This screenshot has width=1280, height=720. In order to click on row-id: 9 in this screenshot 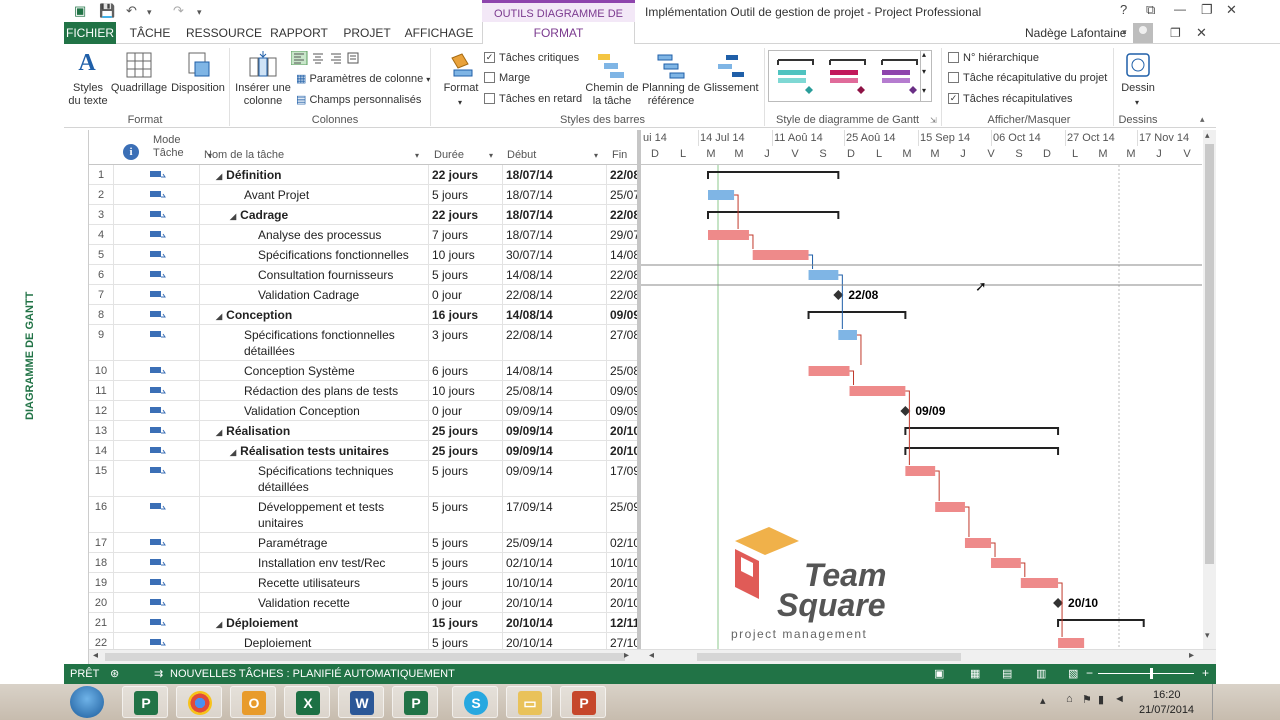, I will do `click(101, 334)`.